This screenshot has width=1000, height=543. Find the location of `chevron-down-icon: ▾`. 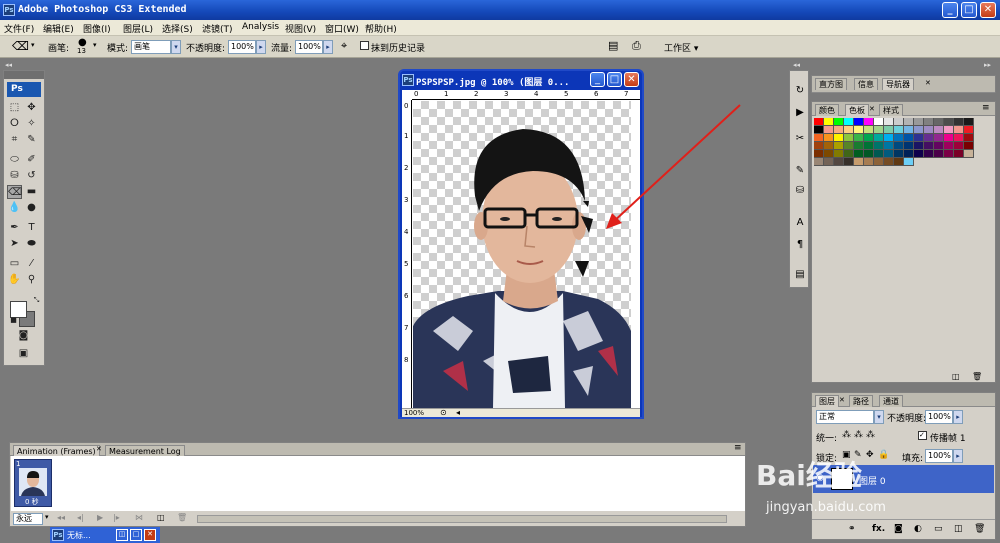

chevron-down-icon: ▾ is located at coordinates (33, 45).